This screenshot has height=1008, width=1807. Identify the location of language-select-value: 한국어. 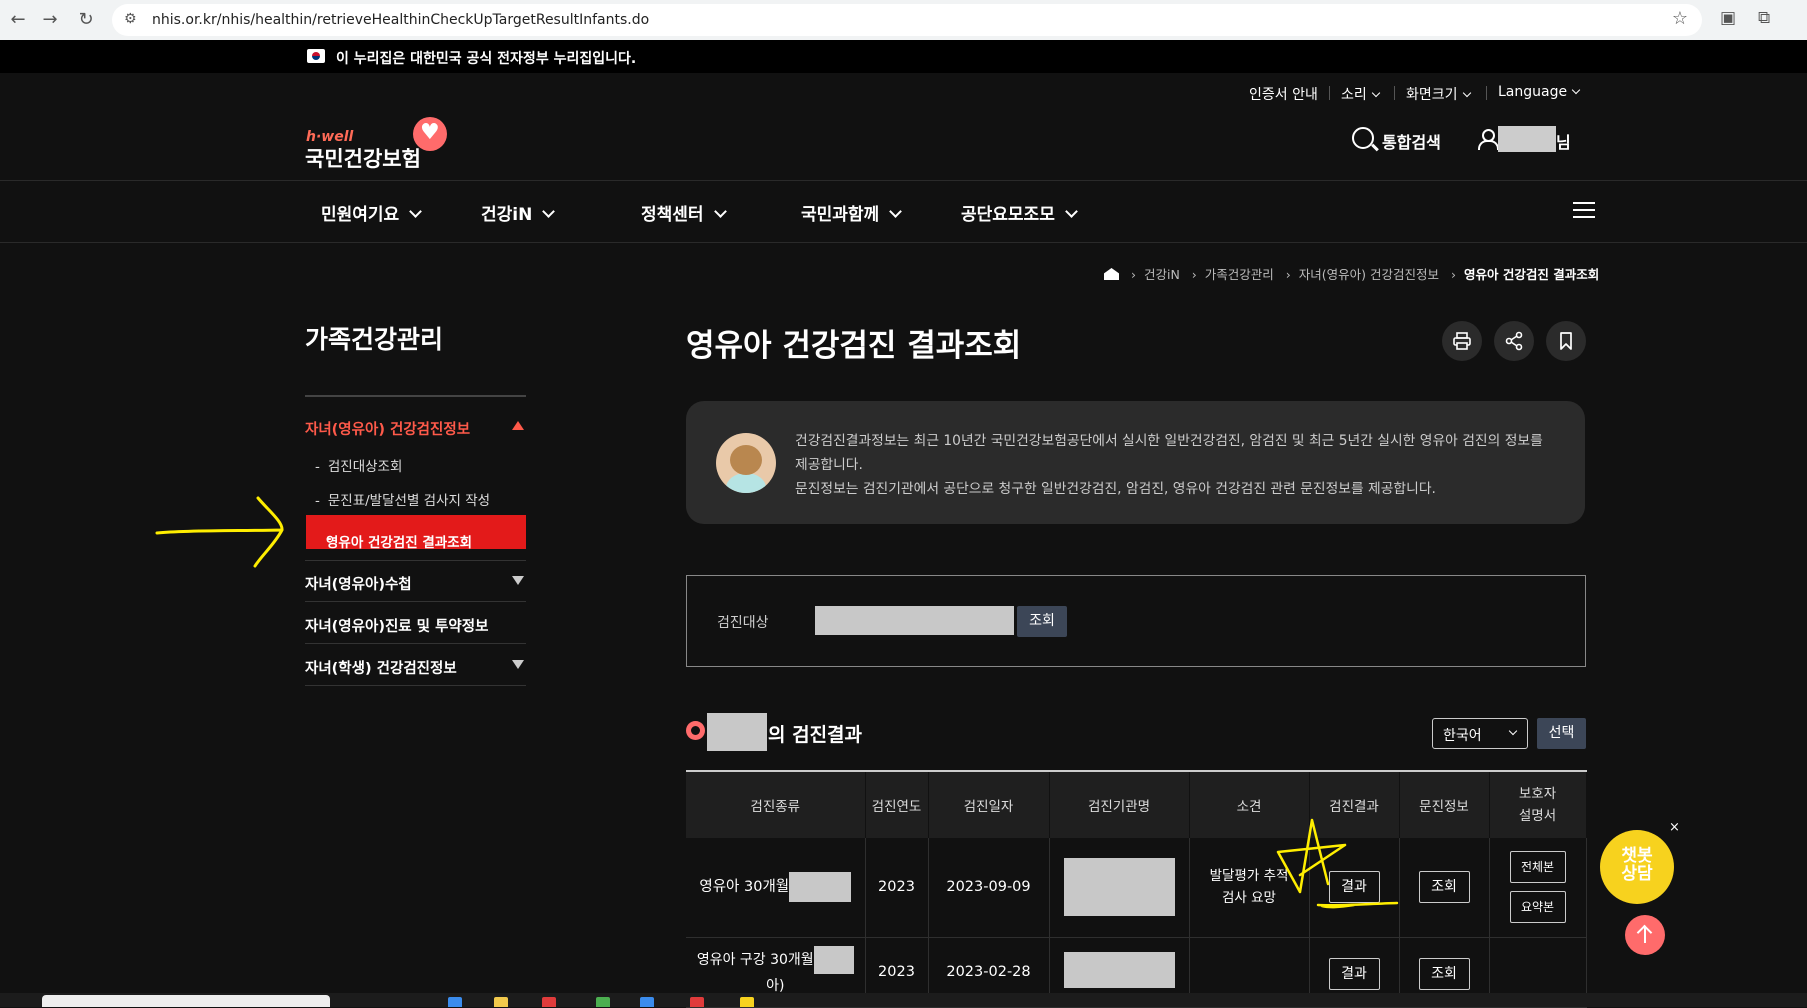
(1462, 736).